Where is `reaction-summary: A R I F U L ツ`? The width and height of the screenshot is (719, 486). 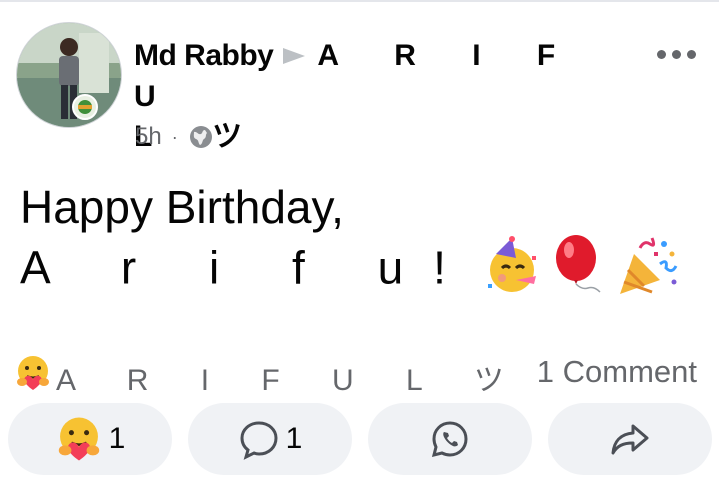
reaction-summary: A R I F U L ツ is located at coordinates (270, 377).